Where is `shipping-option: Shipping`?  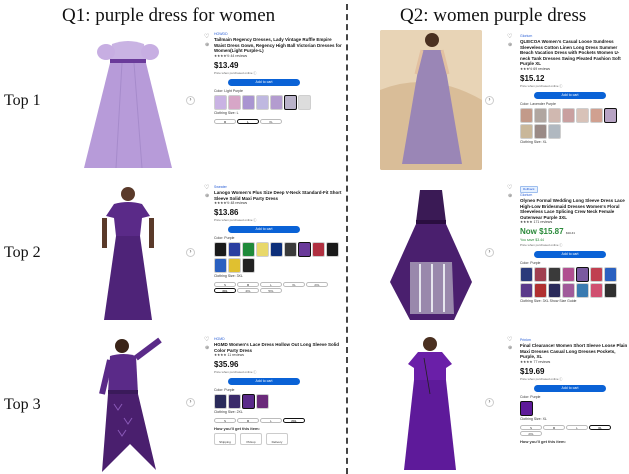 shipping-option: Shipping is located at coordinates (225, 439).